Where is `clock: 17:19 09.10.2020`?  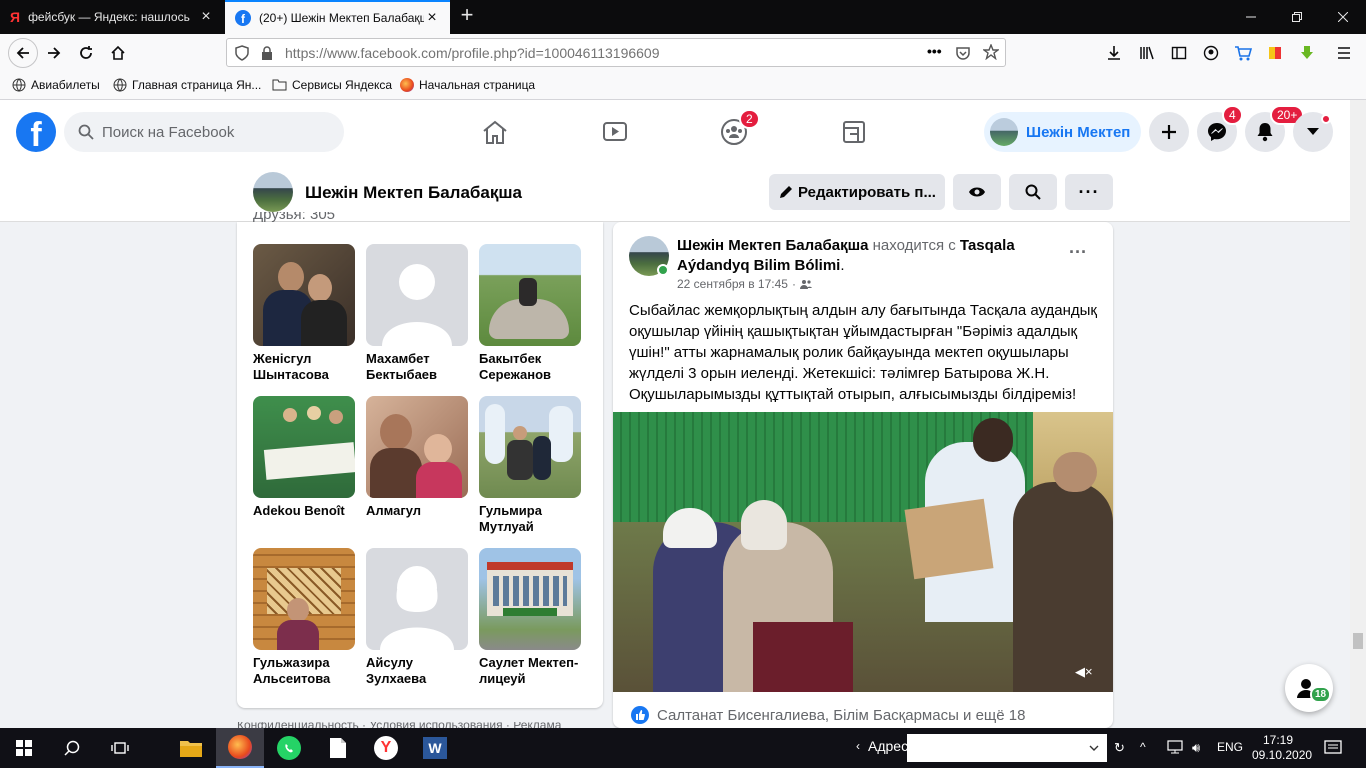 clock: 17:19 09.10.2020 is located at coordinates (1282, 748).